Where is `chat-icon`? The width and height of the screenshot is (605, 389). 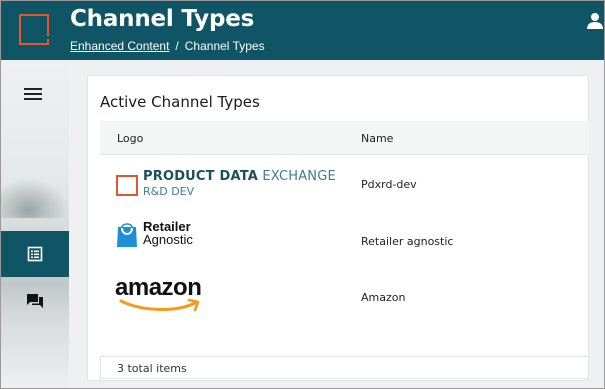
chat-icon is located at coordinates (35, 301).